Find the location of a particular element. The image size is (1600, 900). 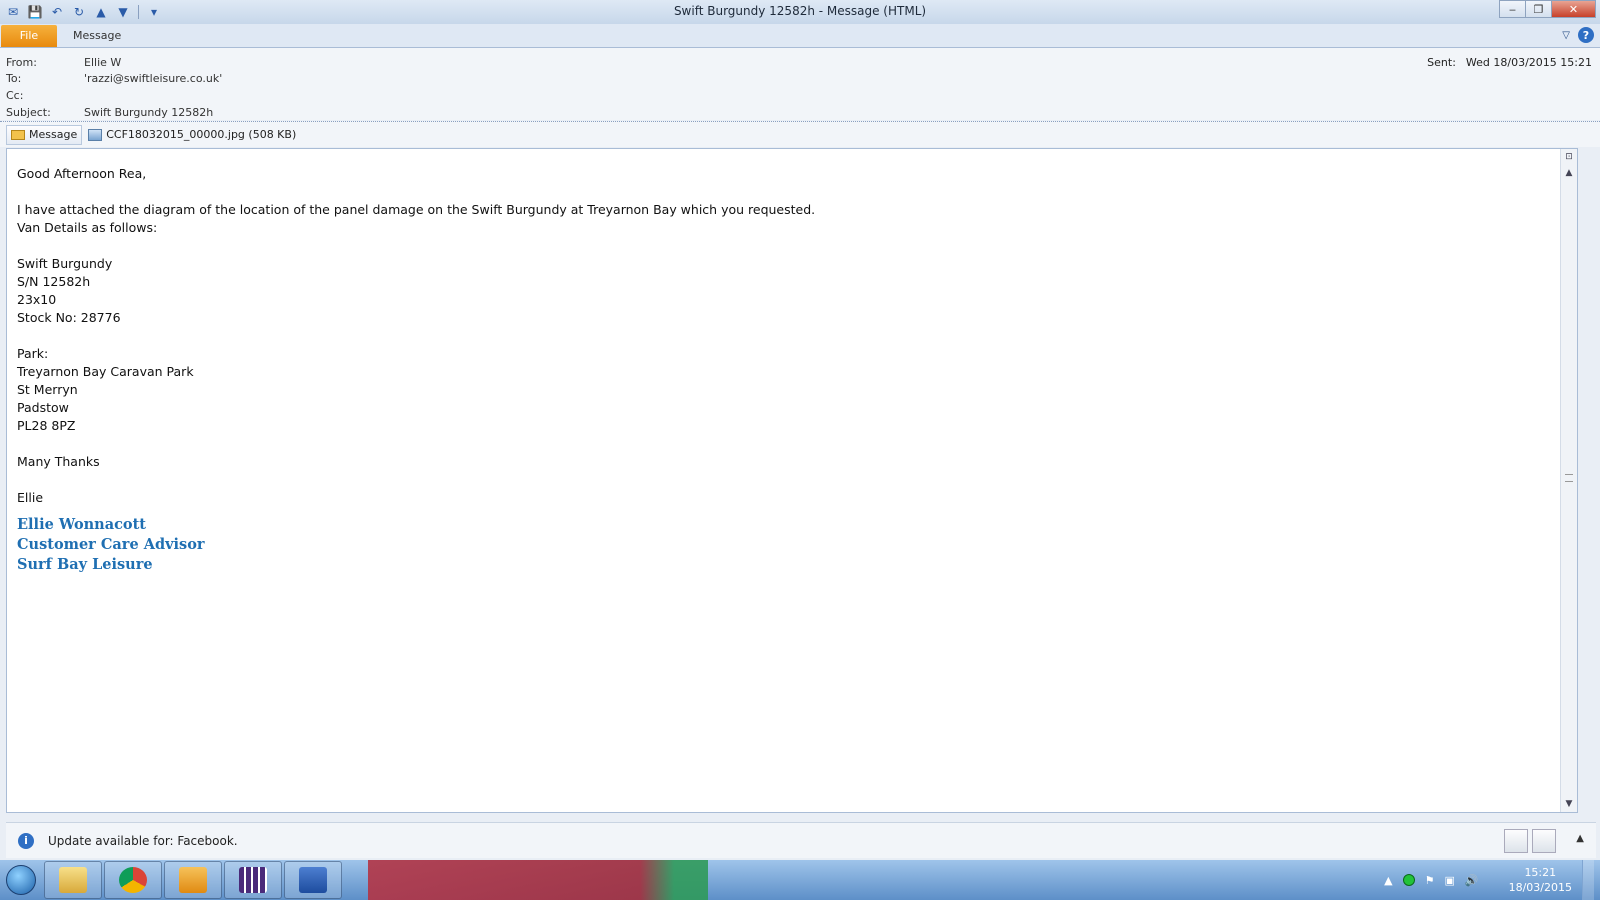

calendar-icon is located at coordinates (253, 880).